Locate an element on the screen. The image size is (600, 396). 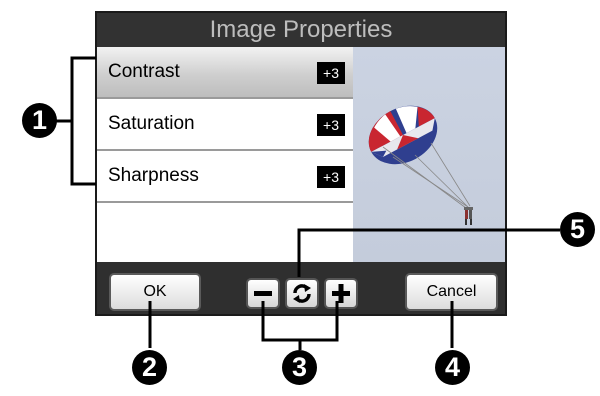
callout-2: 2 is located at coordinates (149, 367).